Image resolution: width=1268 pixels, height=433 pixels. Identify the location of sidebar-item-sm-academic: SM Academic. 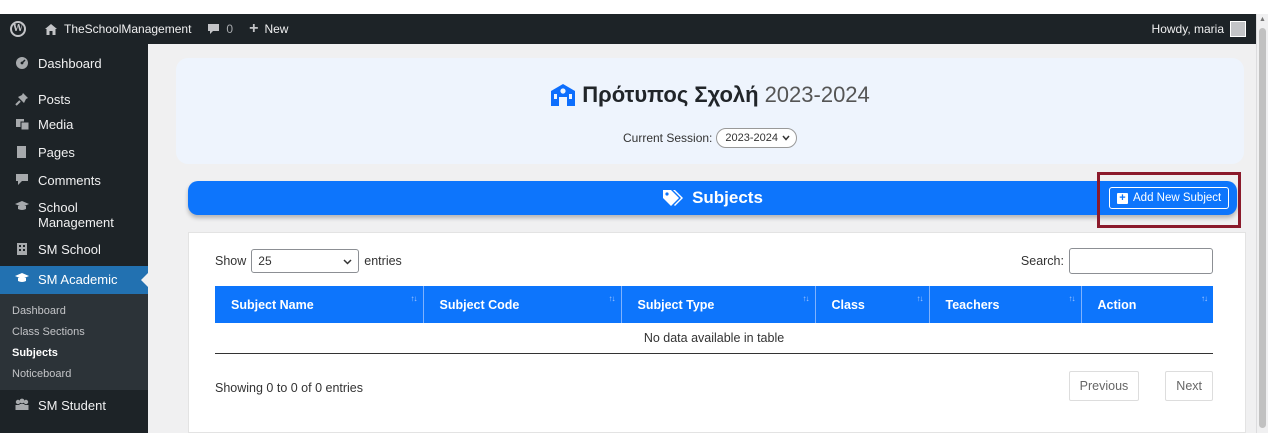
(74, 280).